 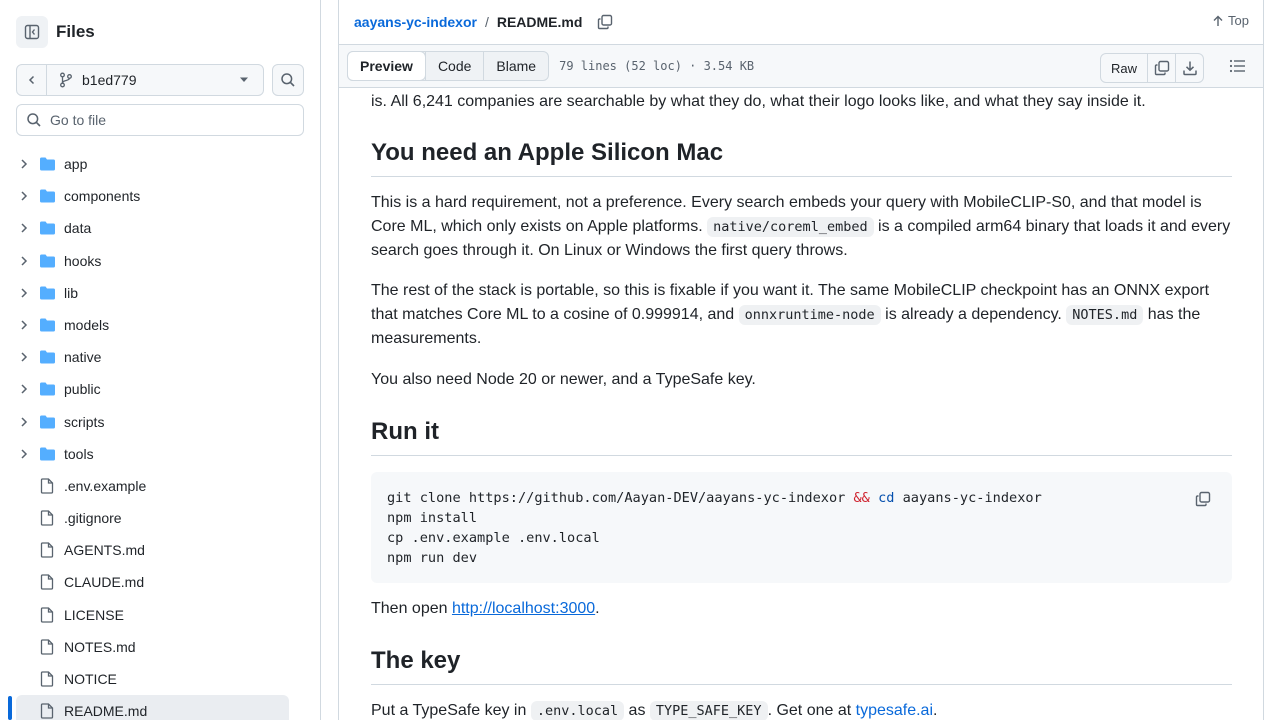 I want to click on copy-code-button, so click(x=1203, y=499).